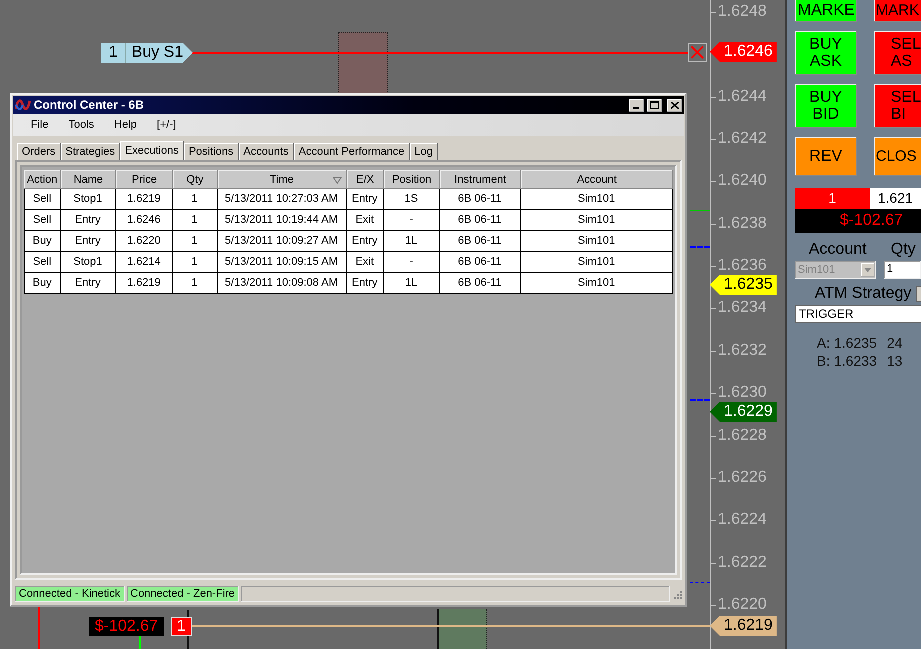 The width and height of the screenshot is (921, 649). I want to click on table-cell: 1.6246, so click(144, 220).